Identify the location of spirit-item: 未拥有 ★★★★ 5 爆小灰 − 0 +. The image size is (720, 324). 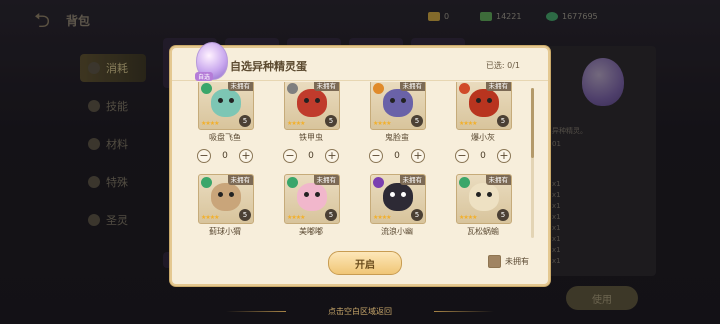
(483, 122).